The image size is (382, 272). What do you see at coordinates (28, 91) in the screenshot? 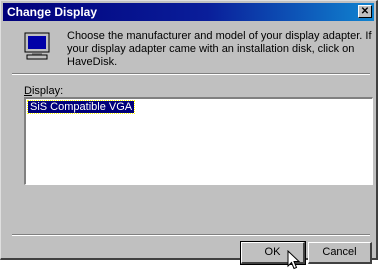
I see `display-label-accel: D` at bounding box center [28, 91].